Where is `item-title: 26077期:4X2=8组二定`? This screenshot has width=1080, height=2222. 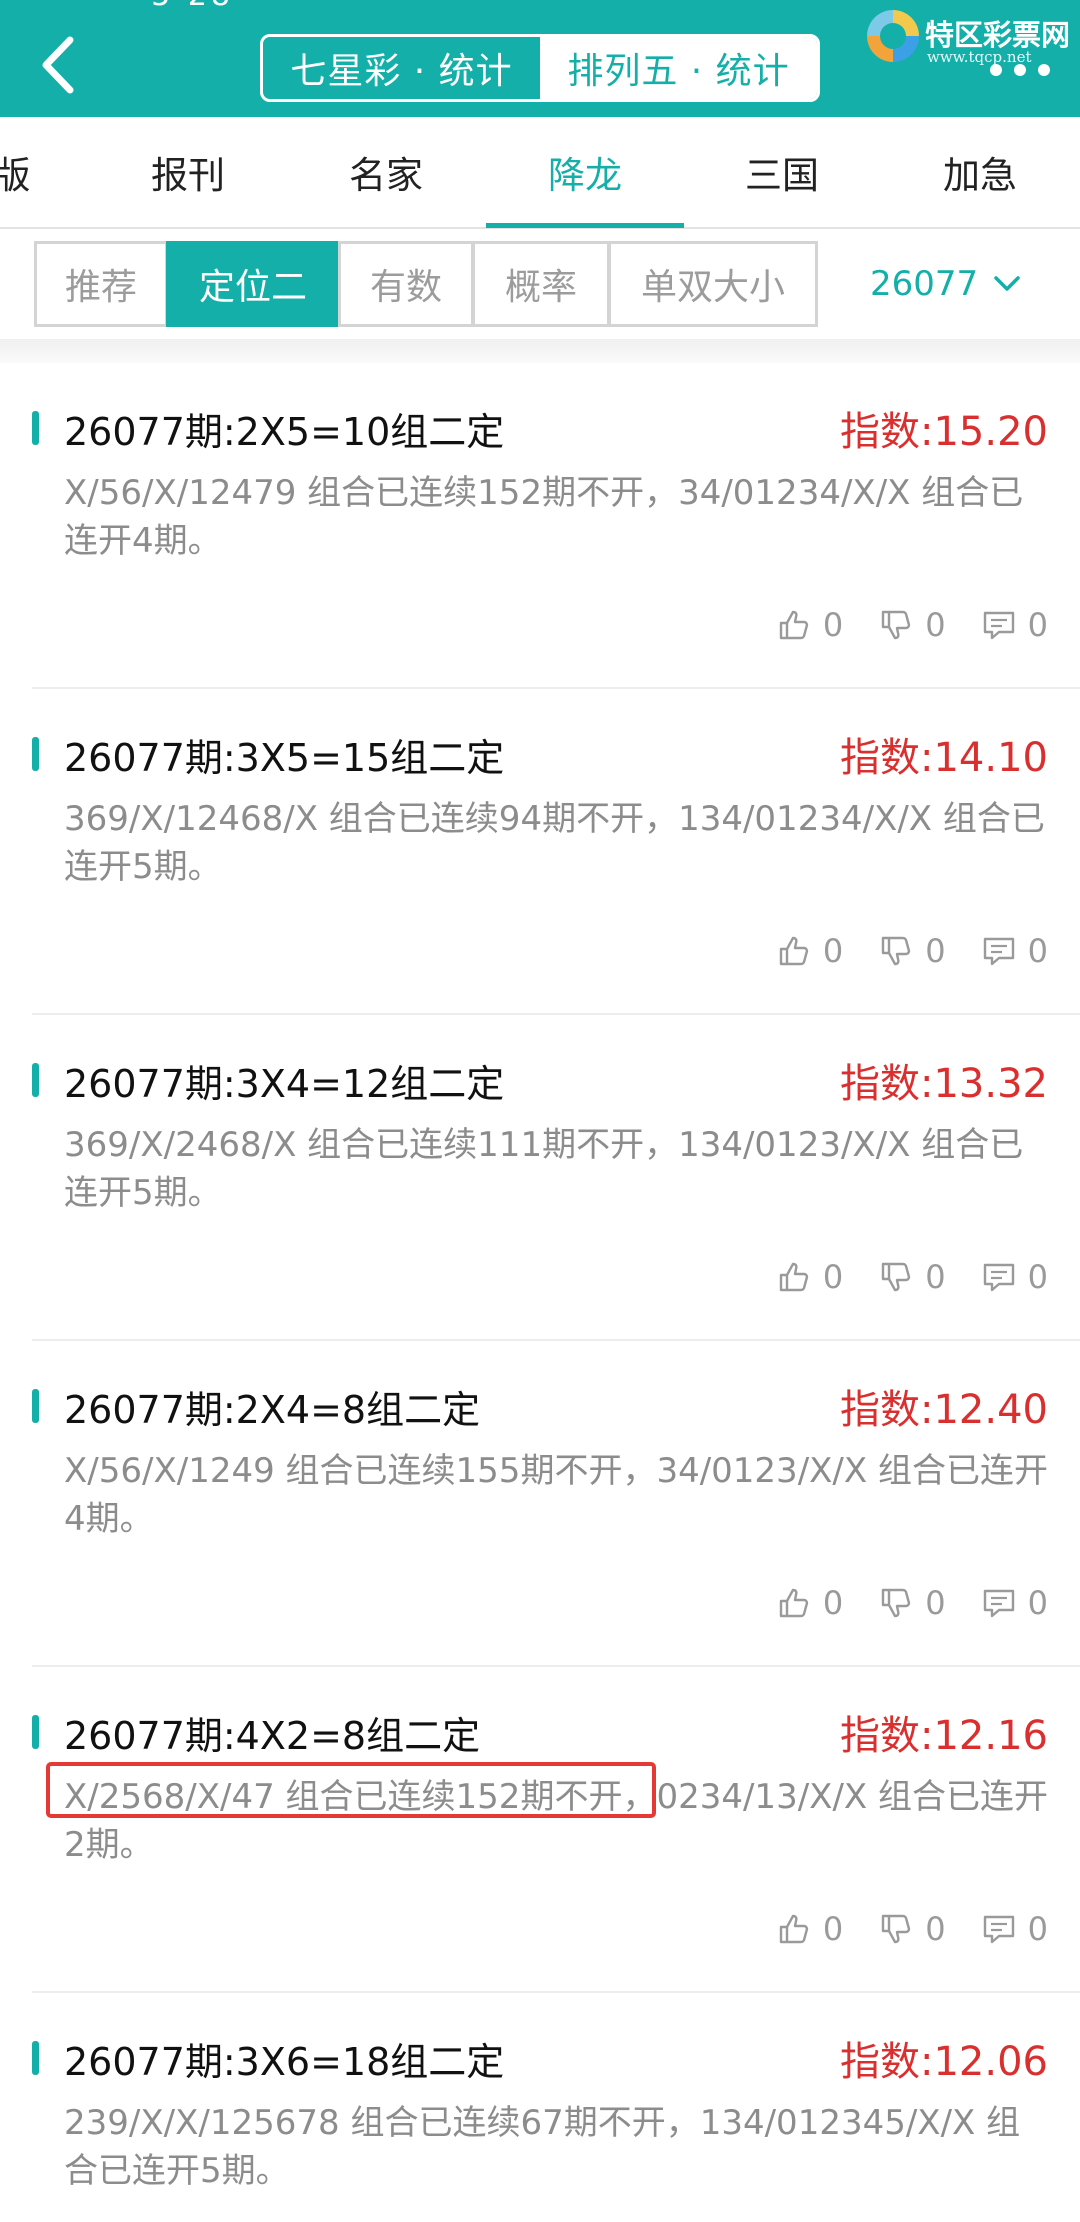
item-title: 26077期:4X2=8组二定 is located at coordinates (272, 1736).